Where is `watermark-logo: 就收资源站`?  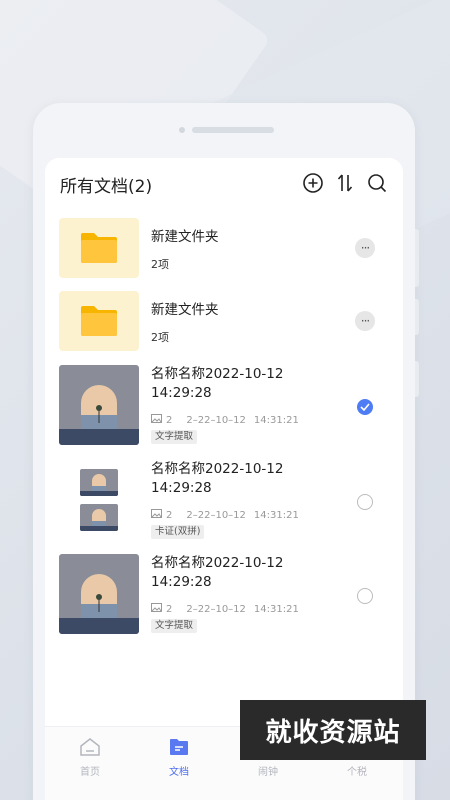 watermark-logo: 就收资源站 is located at coordinates (333, 730).